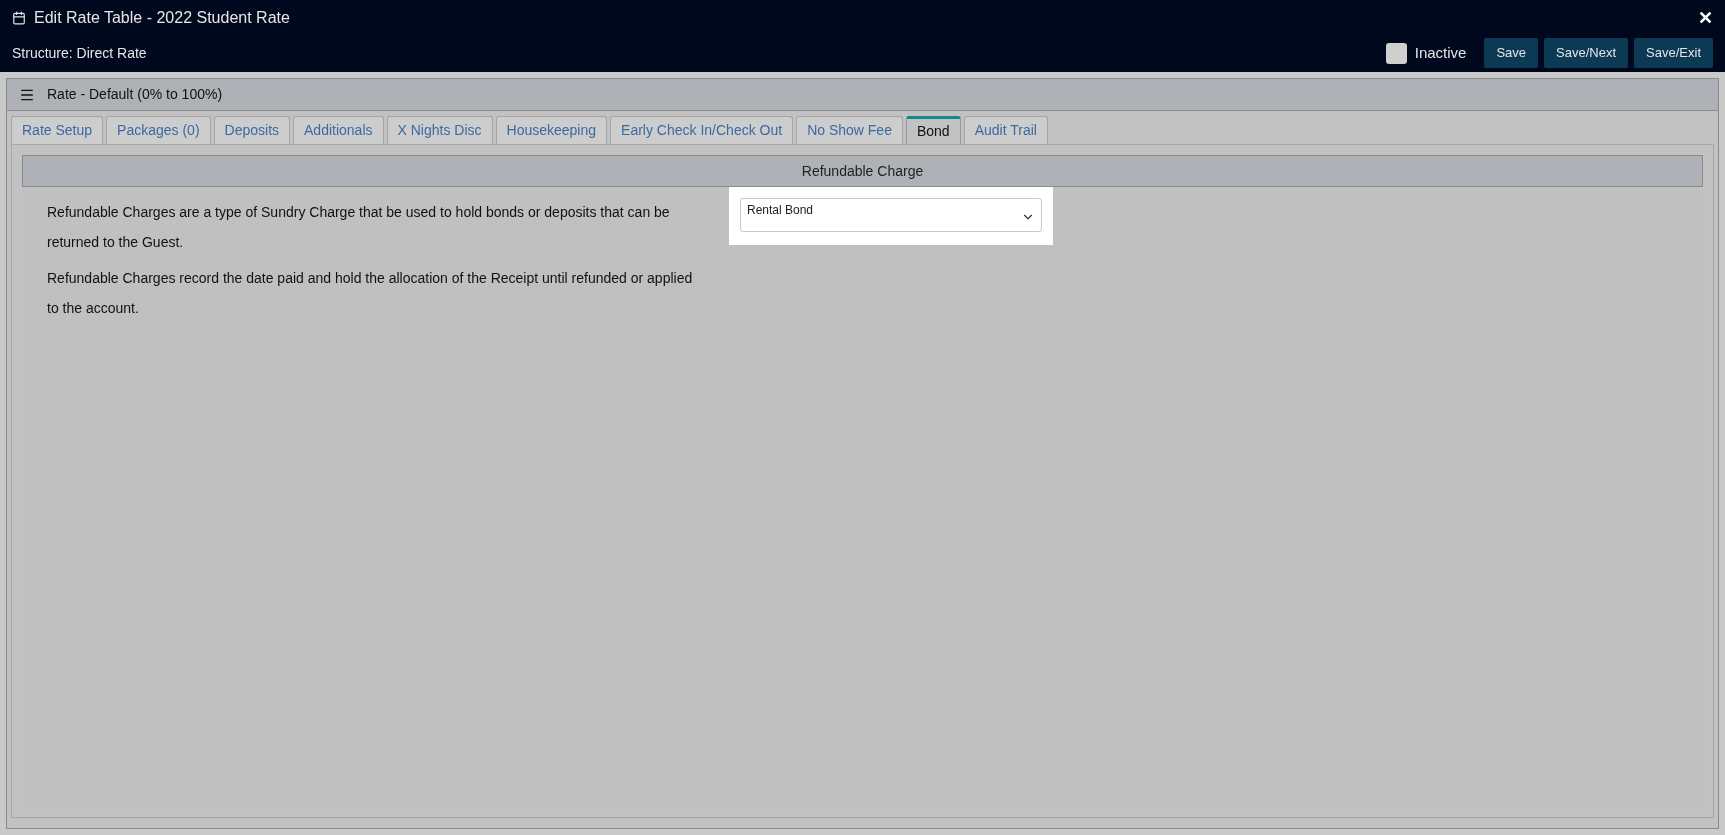 This screenshot has width=1725, height=835. I want to click on tab: Audit Trail, so click(1005, 130).